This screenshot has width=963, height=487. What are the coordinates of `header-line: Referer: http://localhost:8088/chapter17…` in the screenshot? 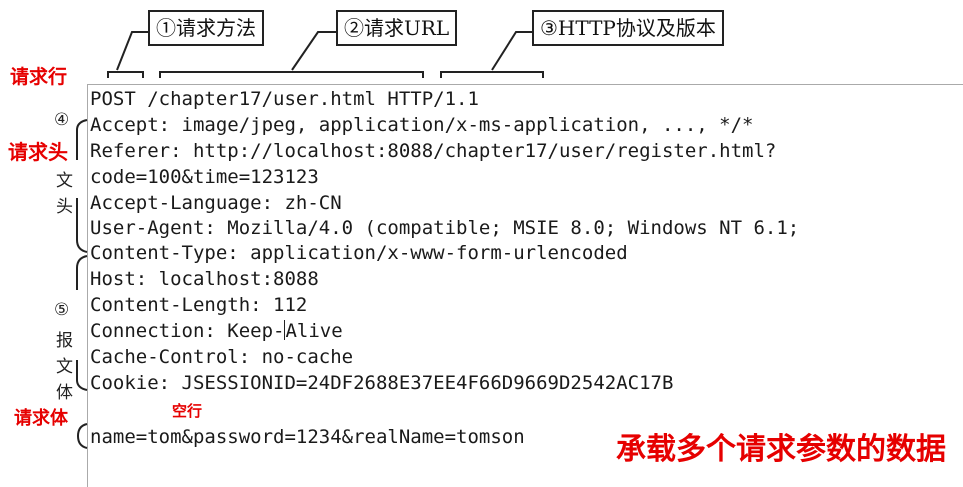 It's located at (433, 151).